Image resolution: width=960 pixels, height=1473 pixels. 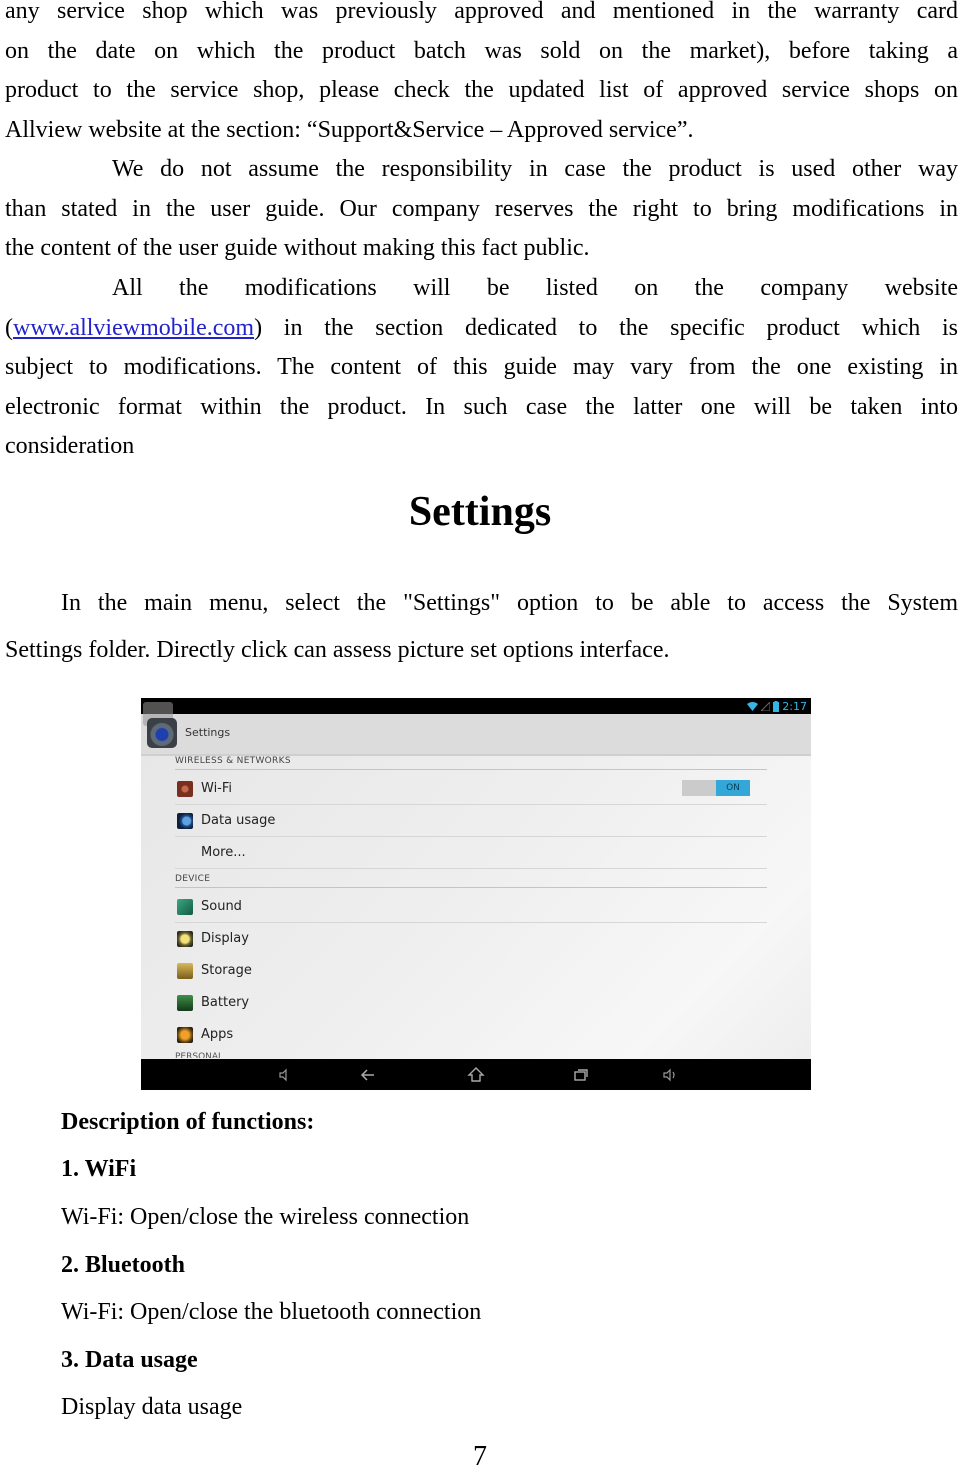 What do you see at coordinates (217, 1034) in the screenshot?
I see `item-label: Apps` at bounding box center [217, 1034].